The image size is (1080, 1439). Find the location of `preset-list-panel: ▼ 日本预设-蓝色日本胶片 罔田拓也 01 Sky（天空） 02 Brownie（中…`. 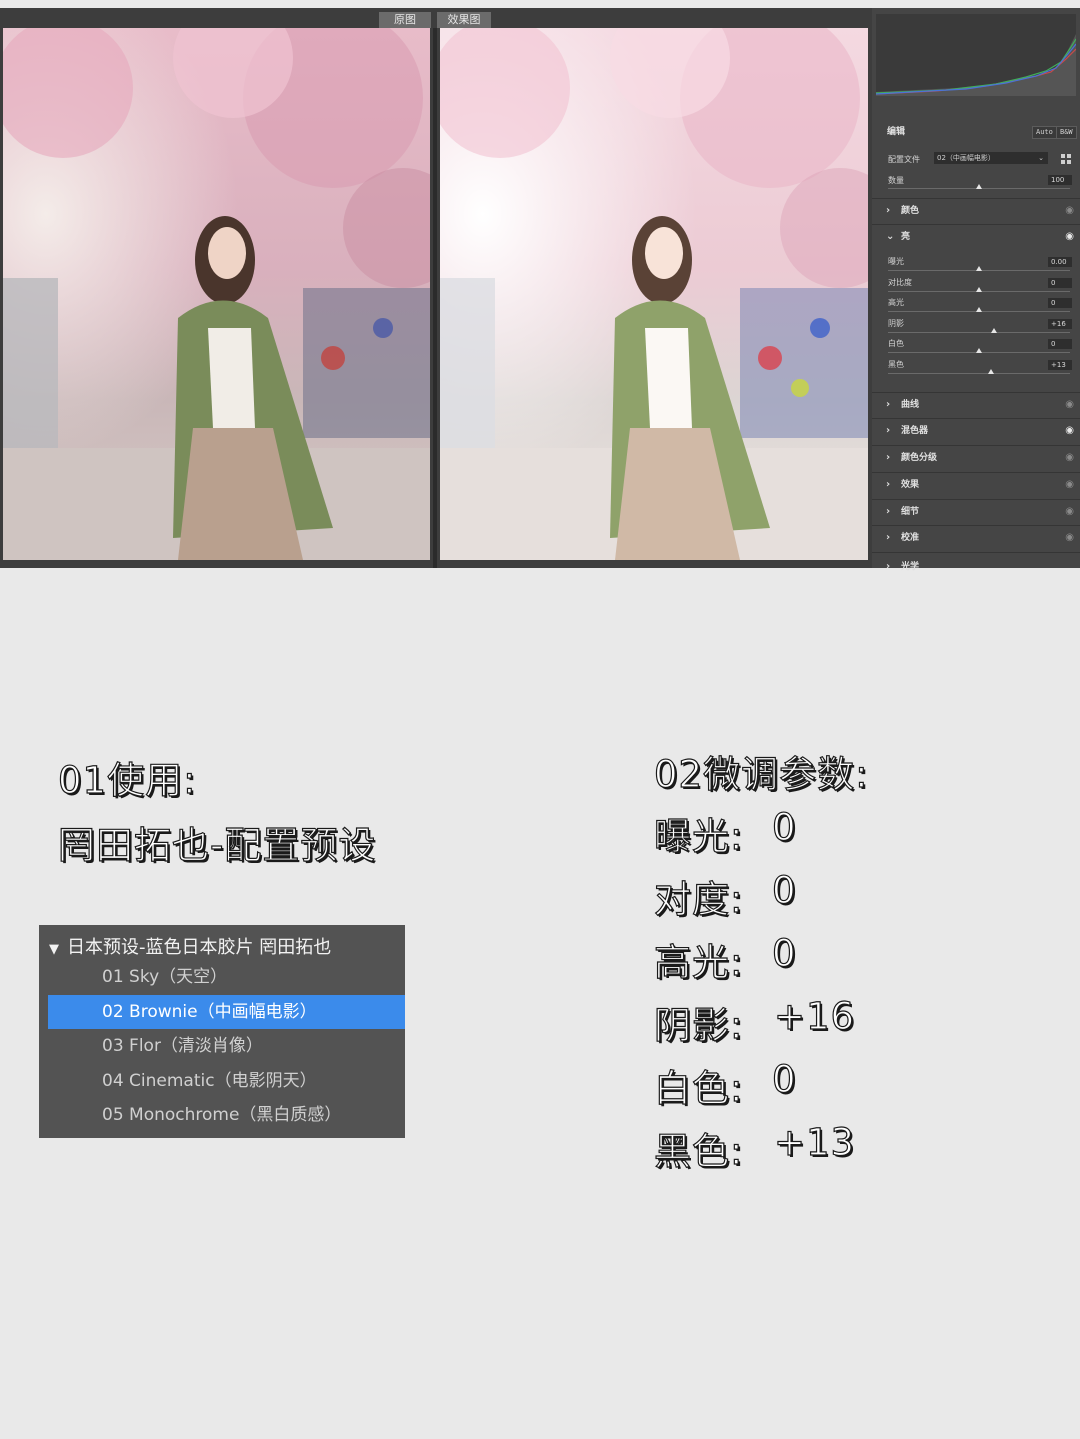

preset-list-panel: ▼ 日本预设-蓝色日本胶片 罔田拓也 01 Sky（天空） 02 Brownie（中… is located at coordinates (222, 1031).